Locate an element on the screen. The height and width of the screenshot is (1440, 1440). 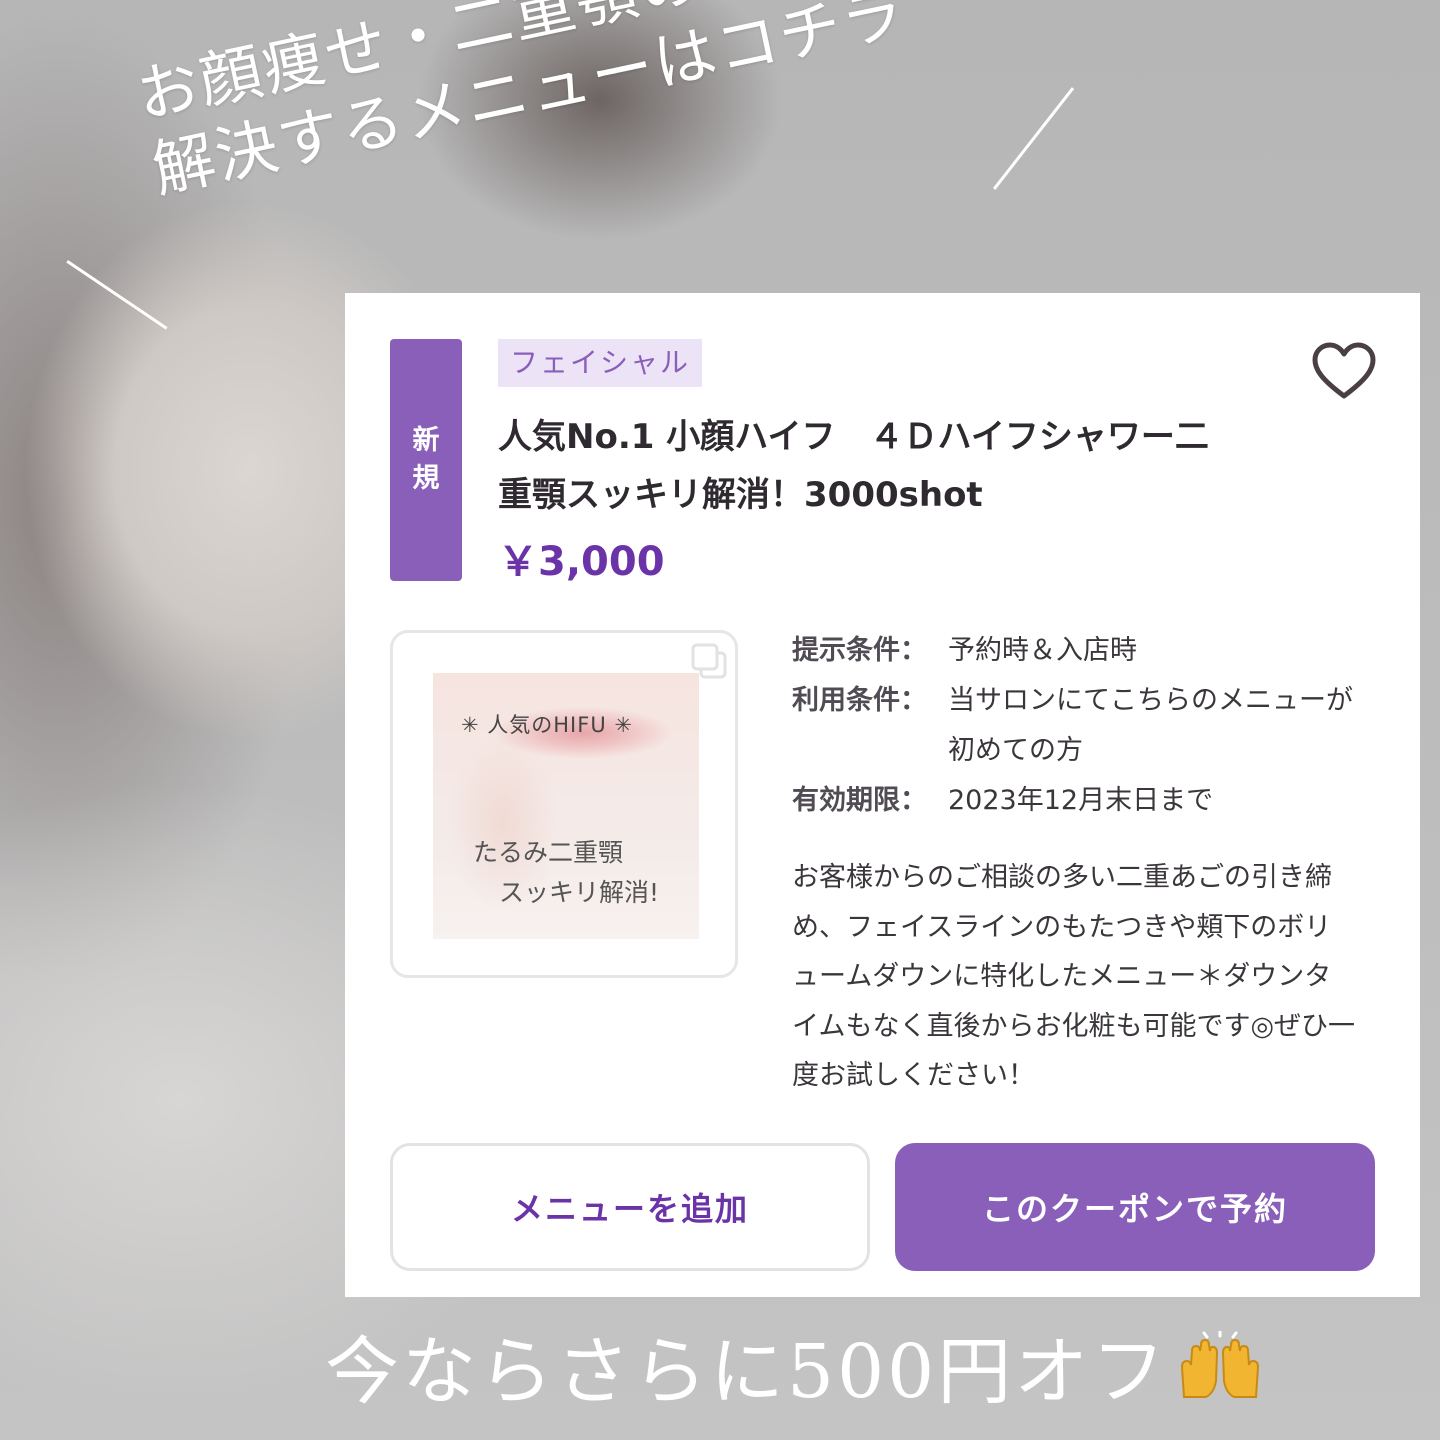
footer-promo-text: 今ならさらに500円オフ is located at coordinates (747, 1372).